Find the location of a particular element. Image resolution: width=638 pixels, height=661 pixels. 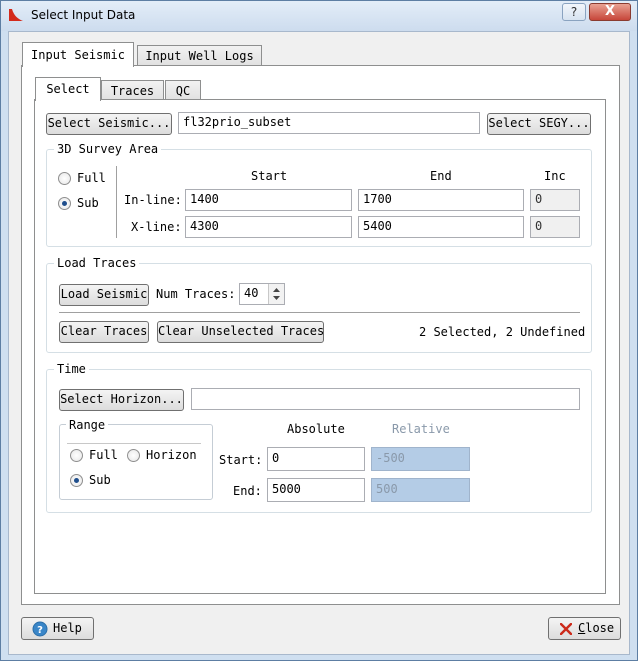

tab-input-seismic: Input Seismic is located at coordinates (78, 54).